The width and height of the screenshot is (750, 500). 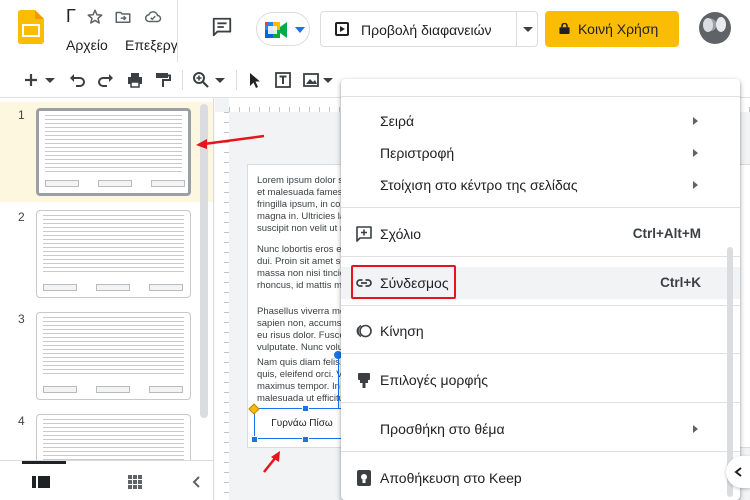 I want to click on user-avatar, so click(x=715, y=28).